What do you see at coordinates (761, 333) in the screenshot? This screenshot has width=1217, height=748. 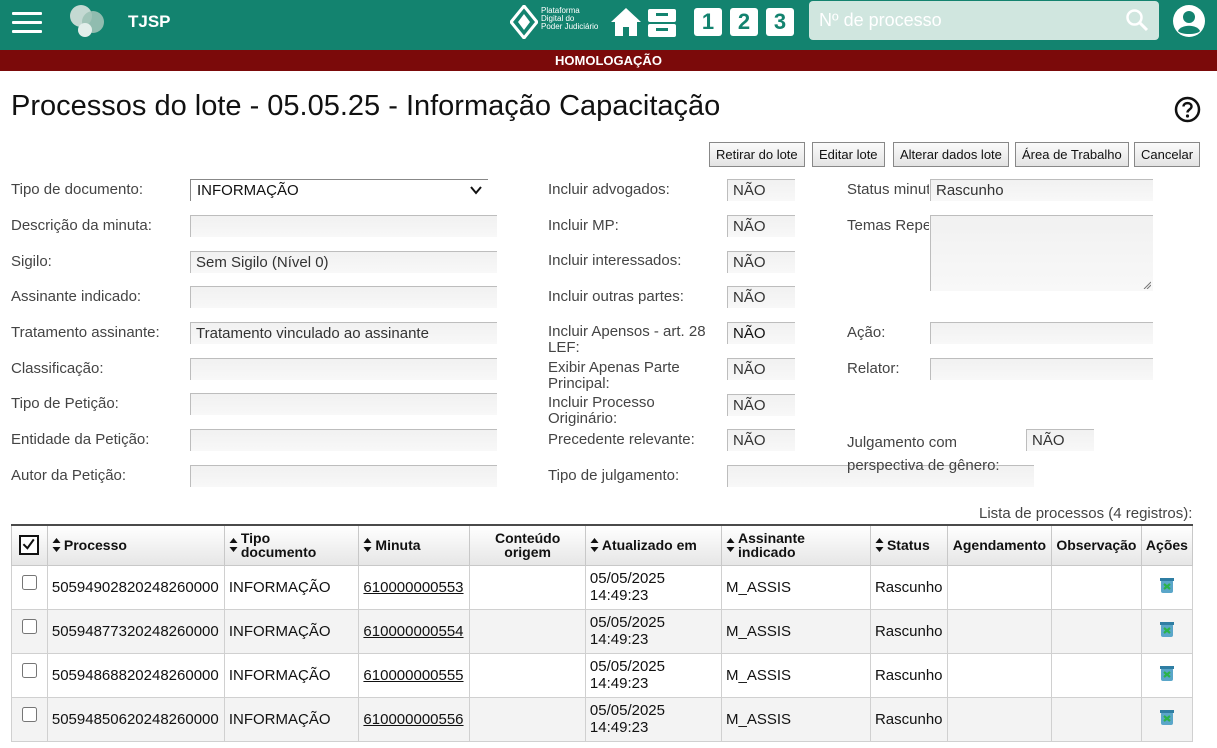 I see `include-attachments-field: NÃO` at bounding box center [761, 333].